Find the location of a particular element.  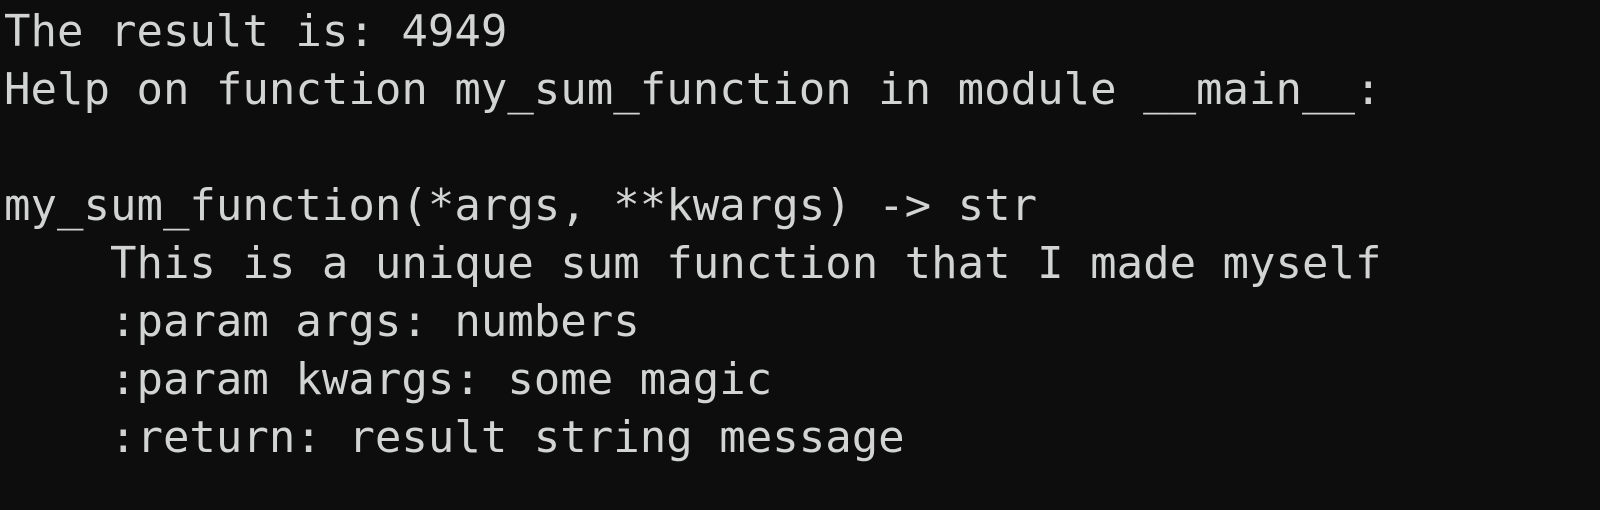

terminal-line-param-args: :param args: numbers is located at coordinates (322, 321).